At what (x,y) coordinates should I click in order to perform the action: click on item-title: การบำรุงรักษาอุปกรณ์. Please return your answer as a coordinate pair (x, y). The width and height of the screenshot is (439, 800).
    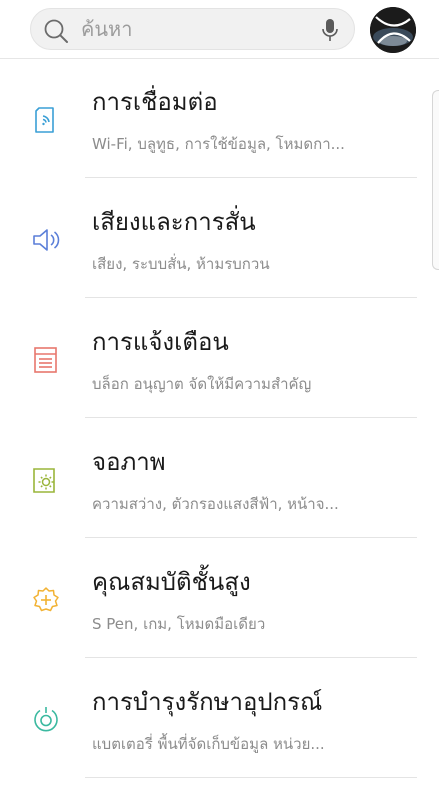
    Looking at the image, I should click on (207, 702).